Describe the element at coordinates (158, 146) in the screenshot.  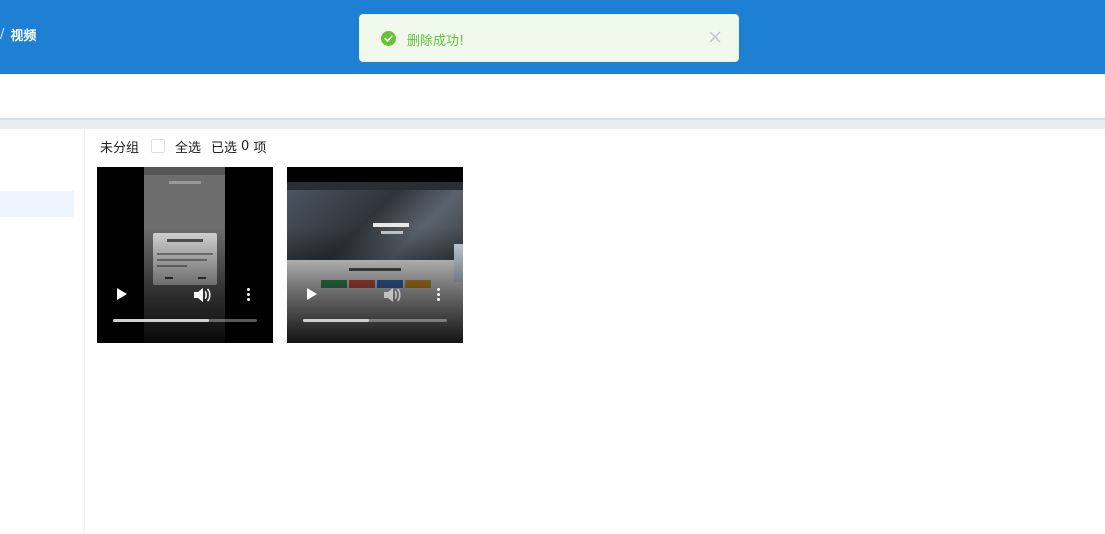
I see `select-all-checkbox` at that location.